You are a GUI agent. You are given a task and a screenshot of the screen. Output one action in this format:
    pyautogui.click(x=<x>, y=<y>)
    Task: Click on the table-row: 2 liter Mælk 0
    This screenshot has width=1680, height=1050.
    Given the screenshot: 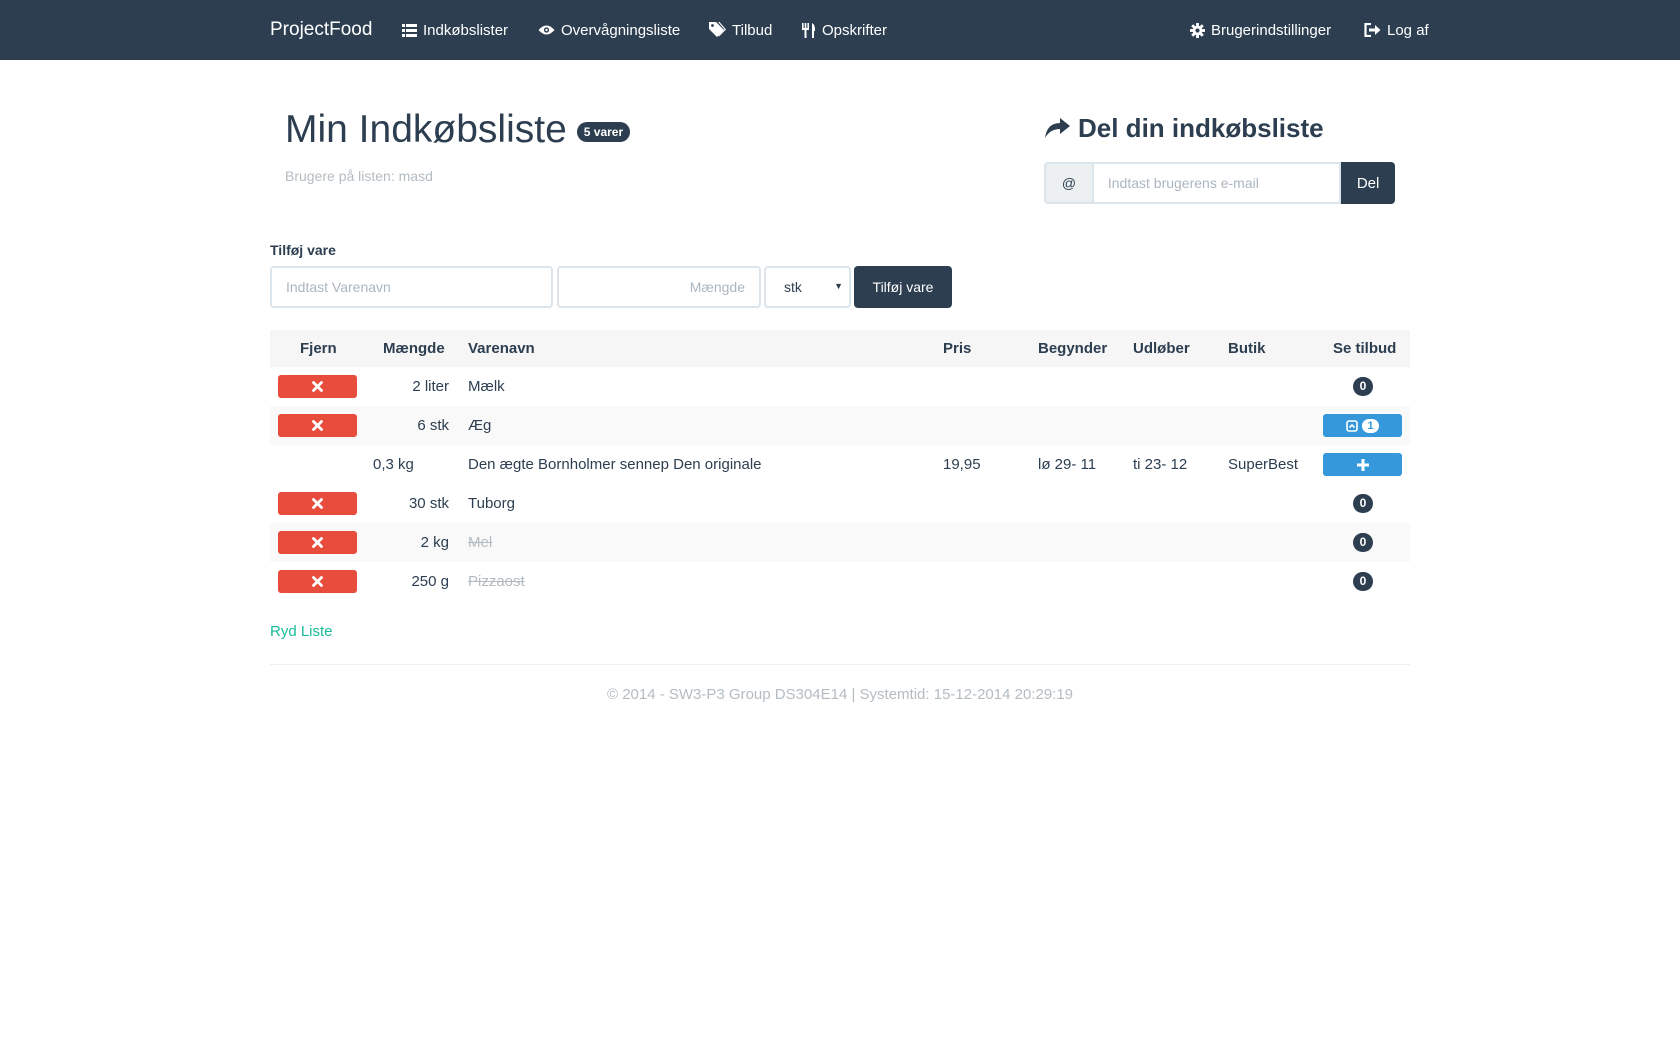 What is the action you would take?
    pyautogui.click(x=840, y=386)
    